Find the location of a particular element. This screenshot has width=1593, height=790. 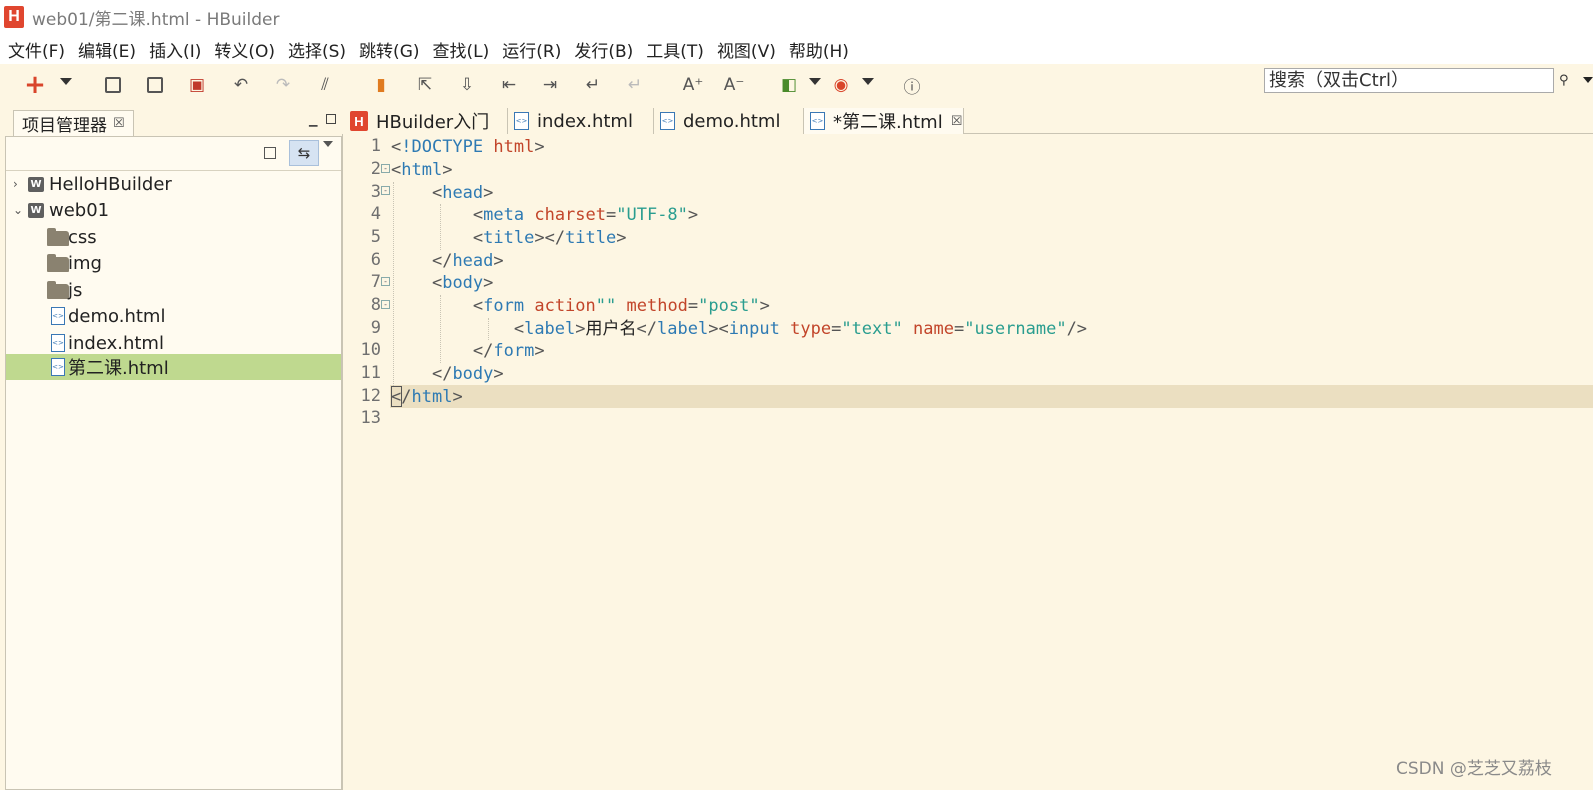

undo-icon: ↶ is located at coordinates (241, 85).